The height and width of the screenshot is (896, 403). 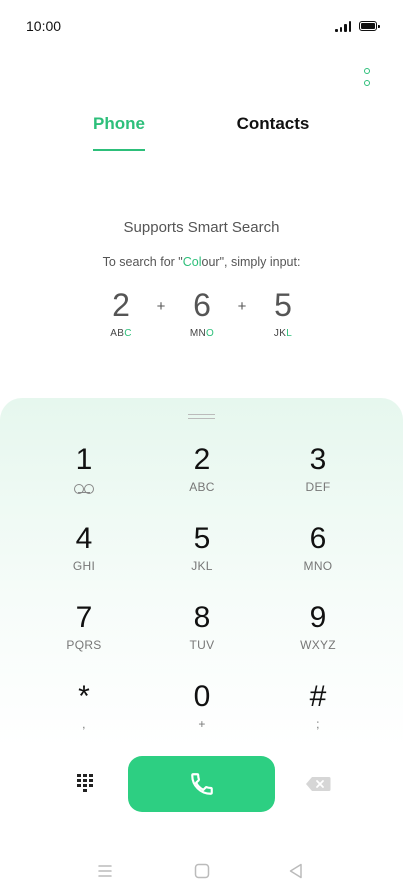 I want to click on key-3: 3 DEF, so click(x=318, y=475).